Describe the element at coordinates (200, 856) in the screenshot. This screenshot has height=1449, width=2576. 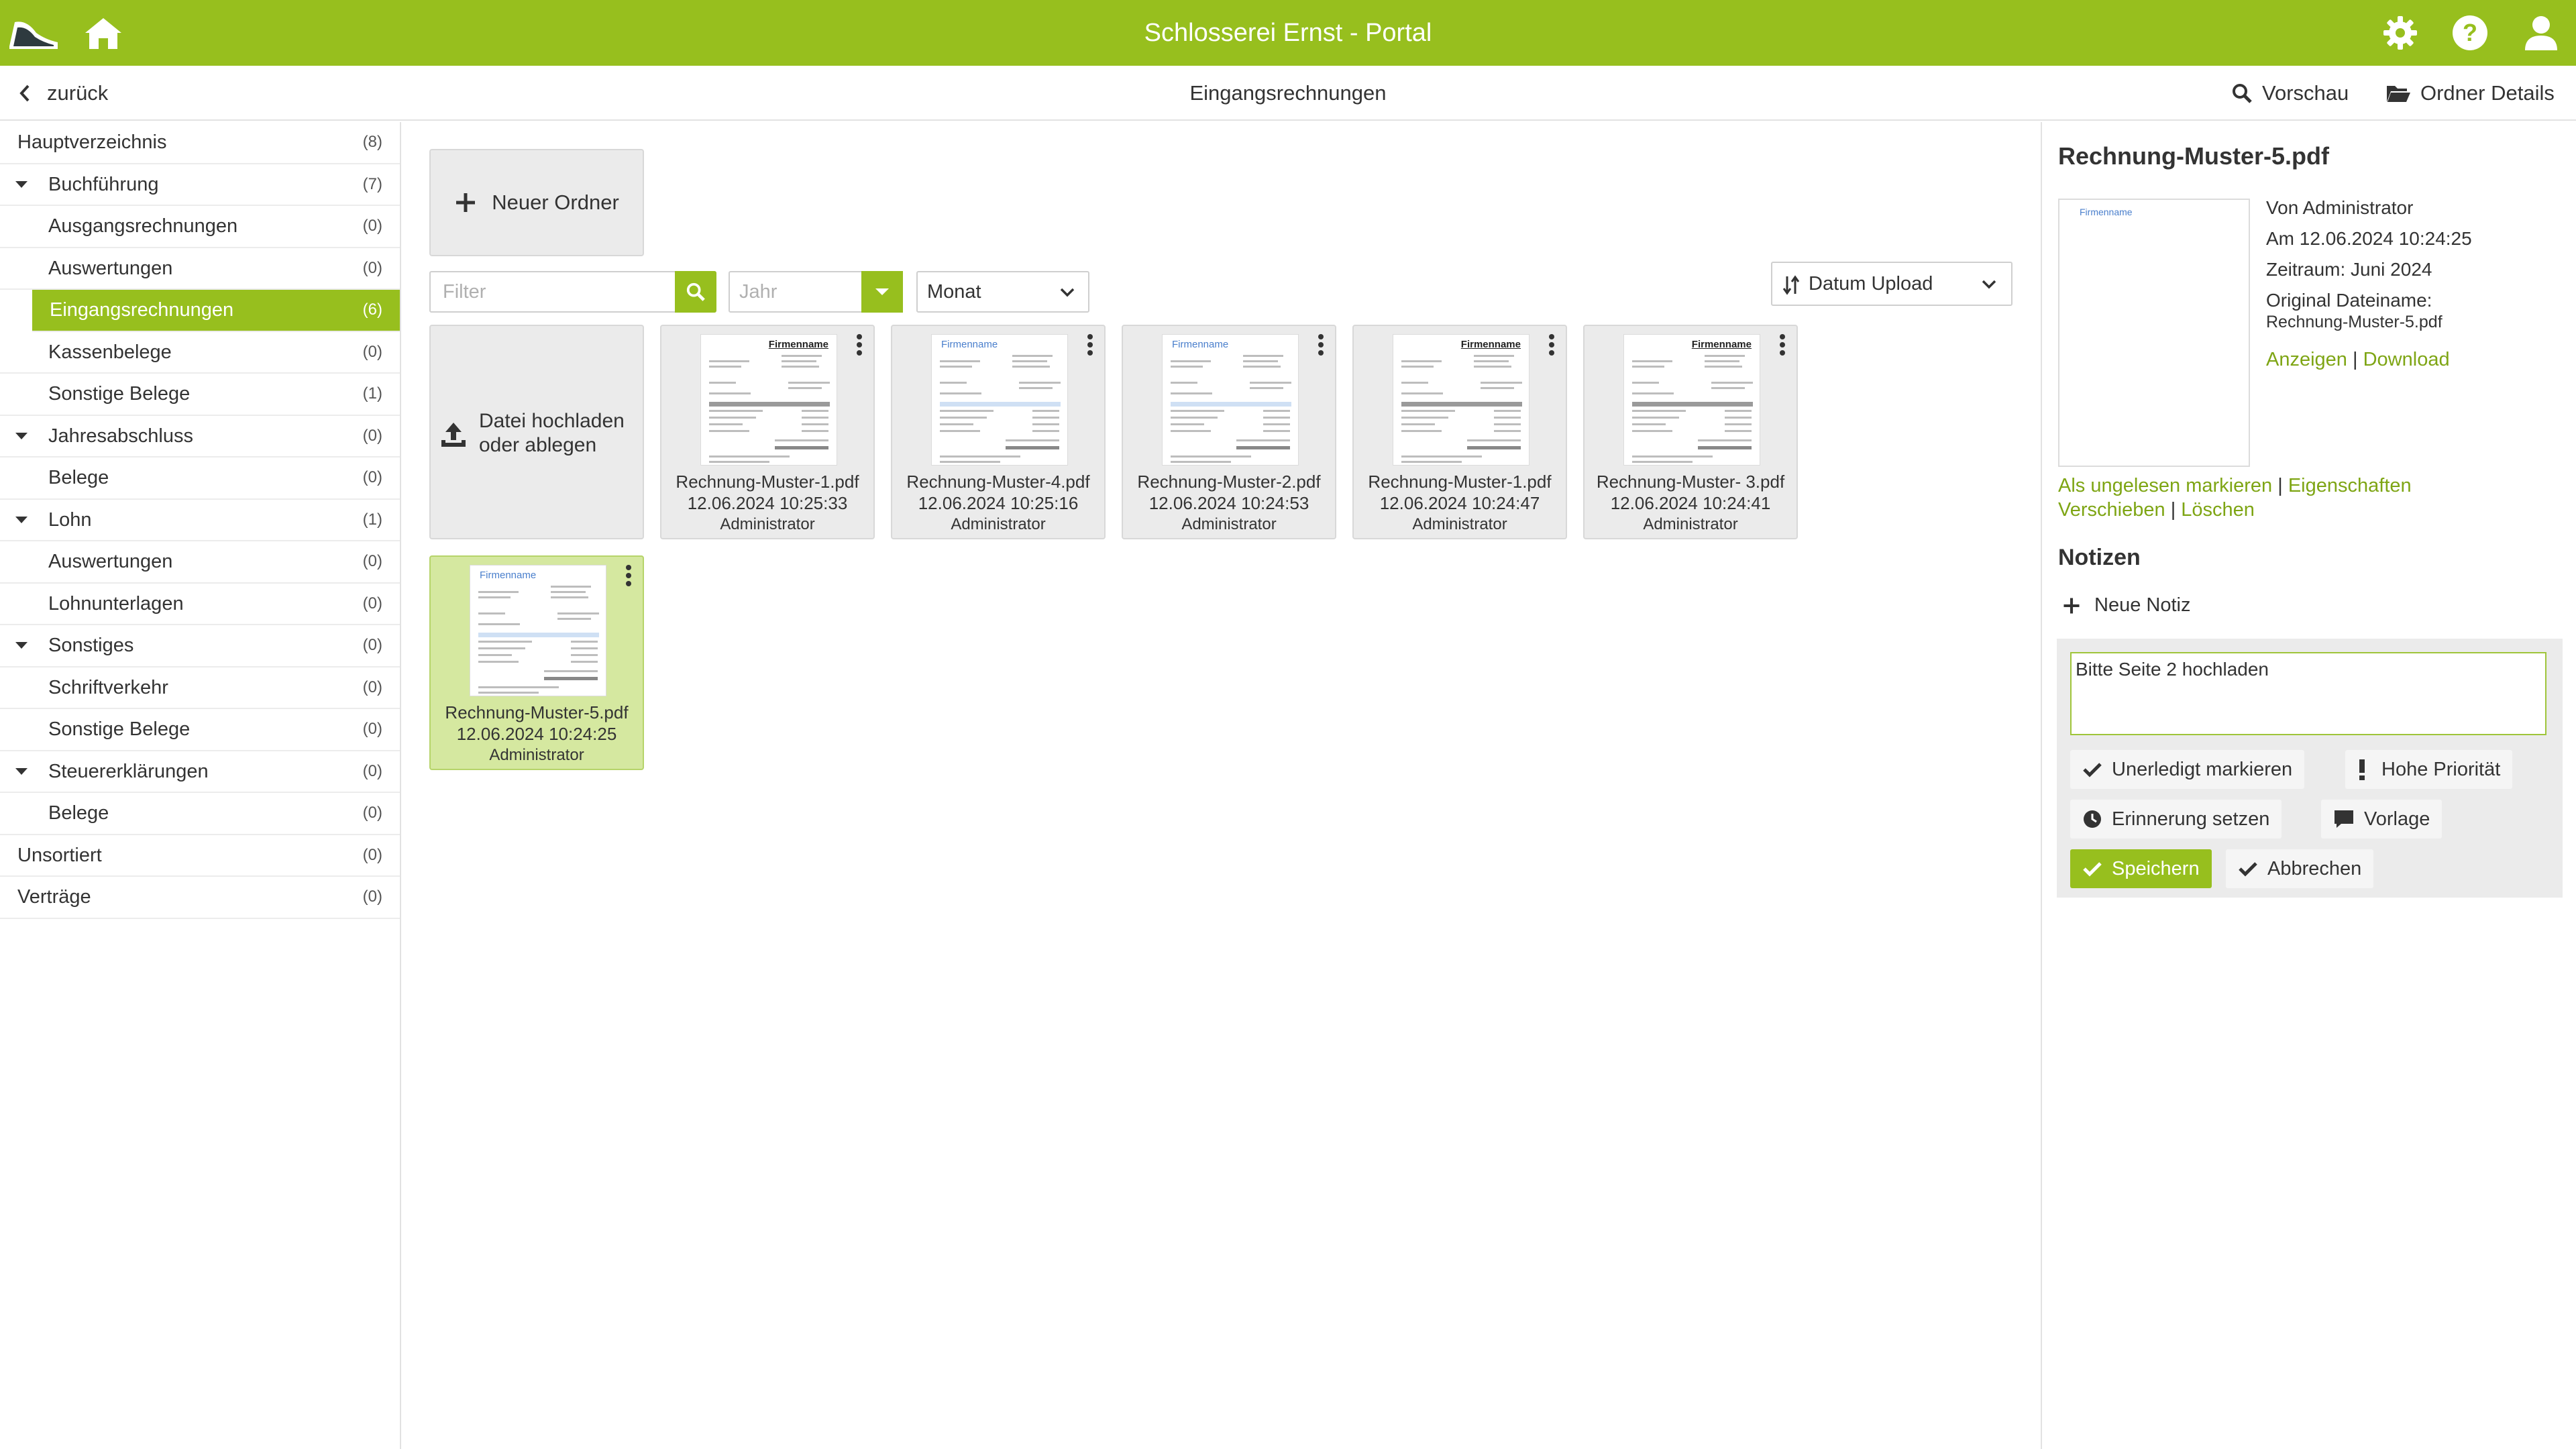
I see `sidebar-item: Unsortiert (0)` at that location.